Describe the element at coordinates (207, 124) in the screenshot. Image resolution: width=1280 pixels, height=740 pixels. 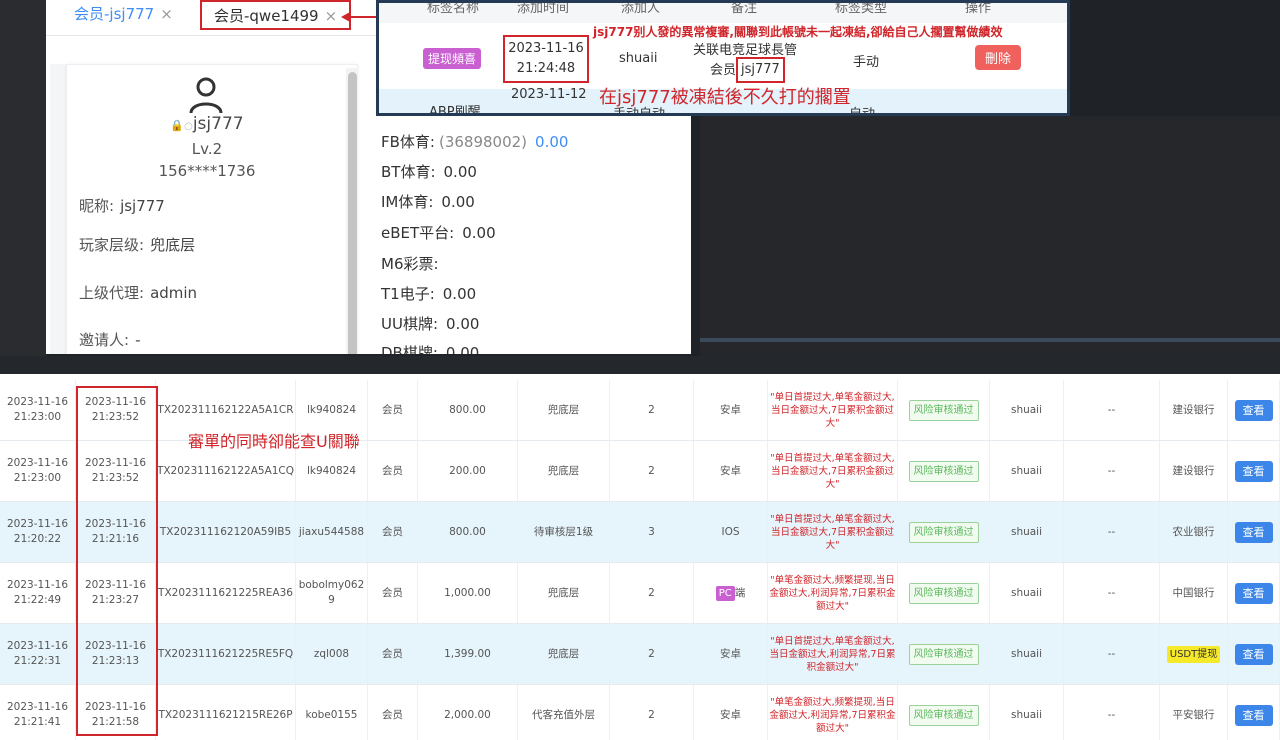
I see `profile-username: 🔒○jsj777` at that location.